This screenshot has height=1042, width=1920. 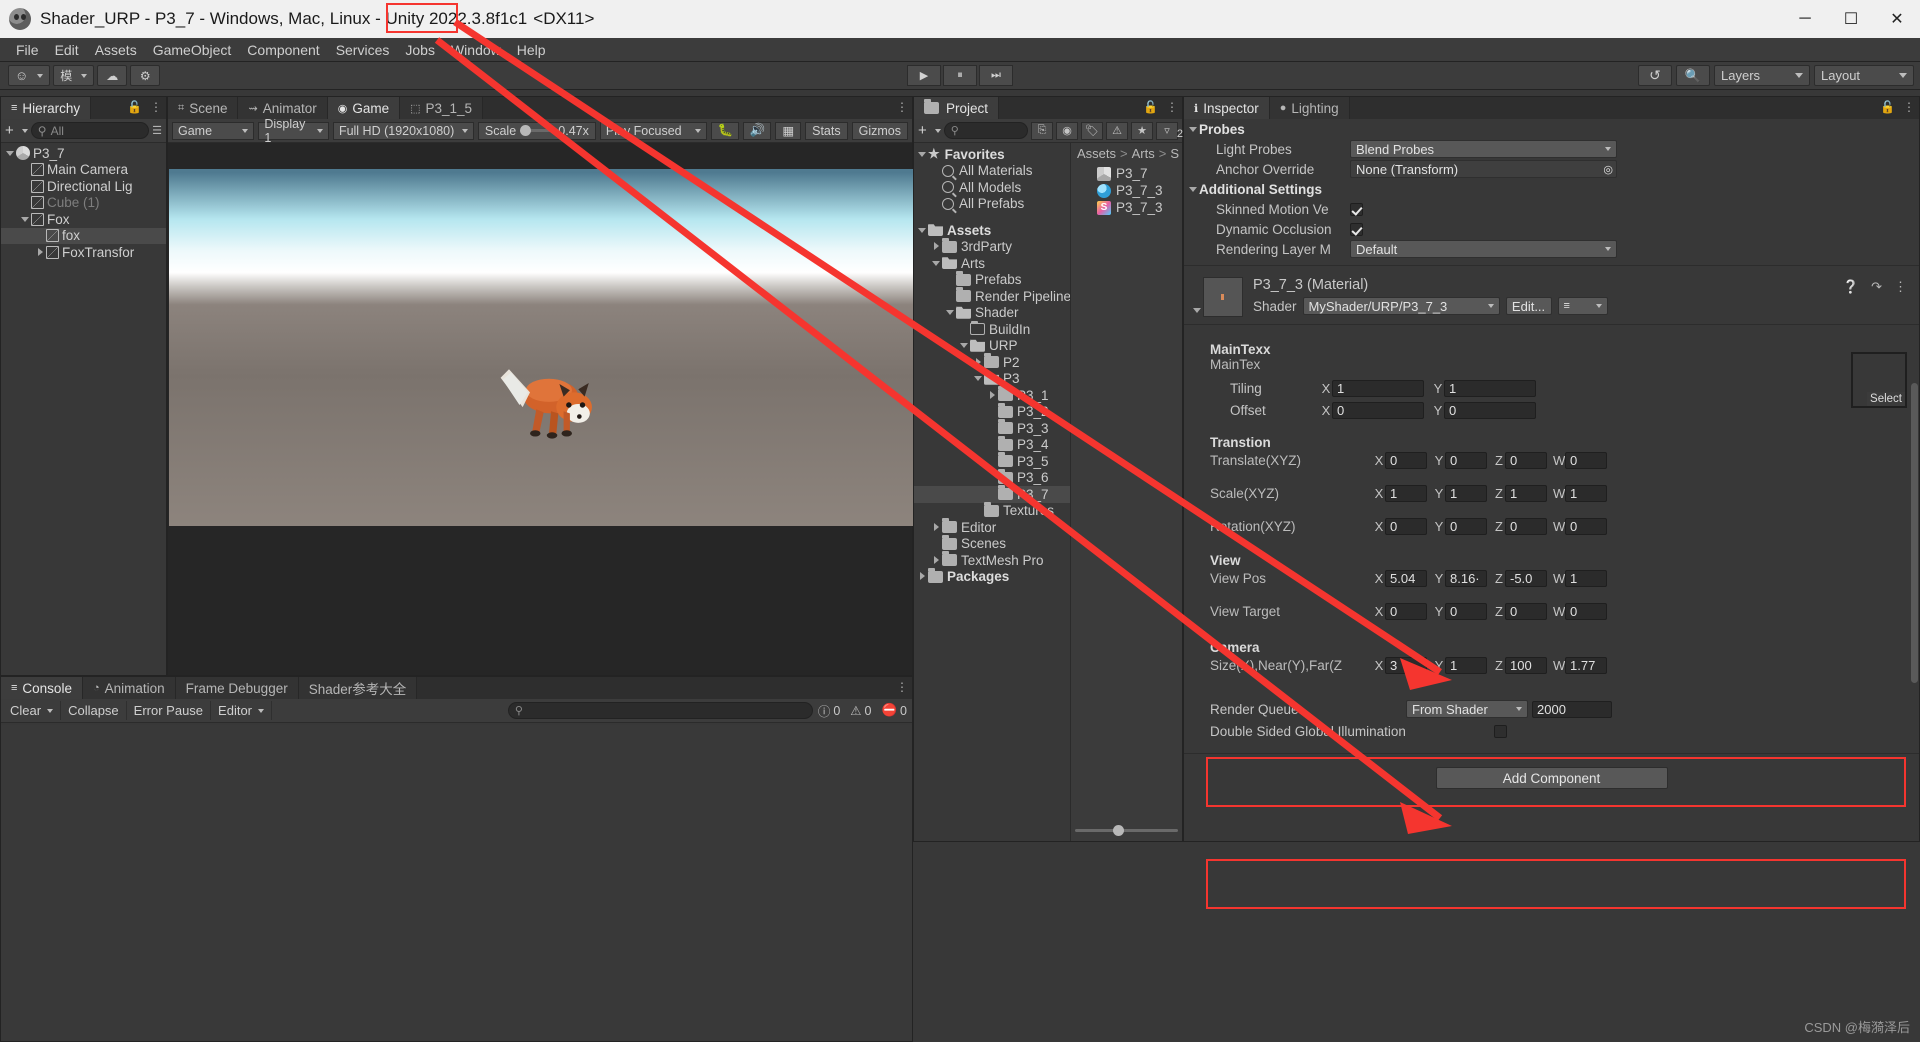 I want to click on play-mode-dropdown: Play Focused, so click(x=653, y=130).